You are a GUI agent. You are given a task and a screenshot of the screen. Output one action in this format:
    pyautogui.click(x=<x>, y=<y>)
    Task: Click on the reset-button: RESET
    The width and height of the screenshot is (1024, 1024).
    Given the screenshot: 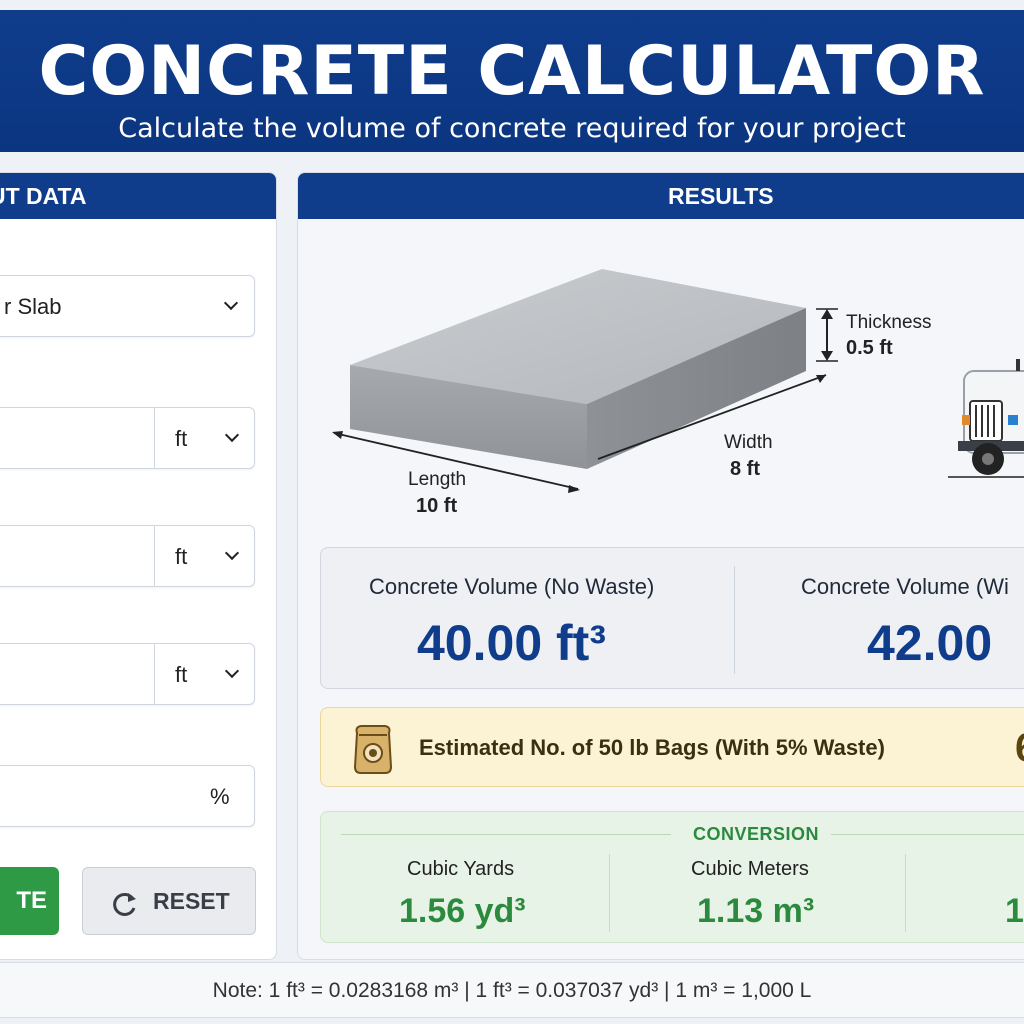 What is the action you would take?
    pyautogui.click(x=169, y=901)
    